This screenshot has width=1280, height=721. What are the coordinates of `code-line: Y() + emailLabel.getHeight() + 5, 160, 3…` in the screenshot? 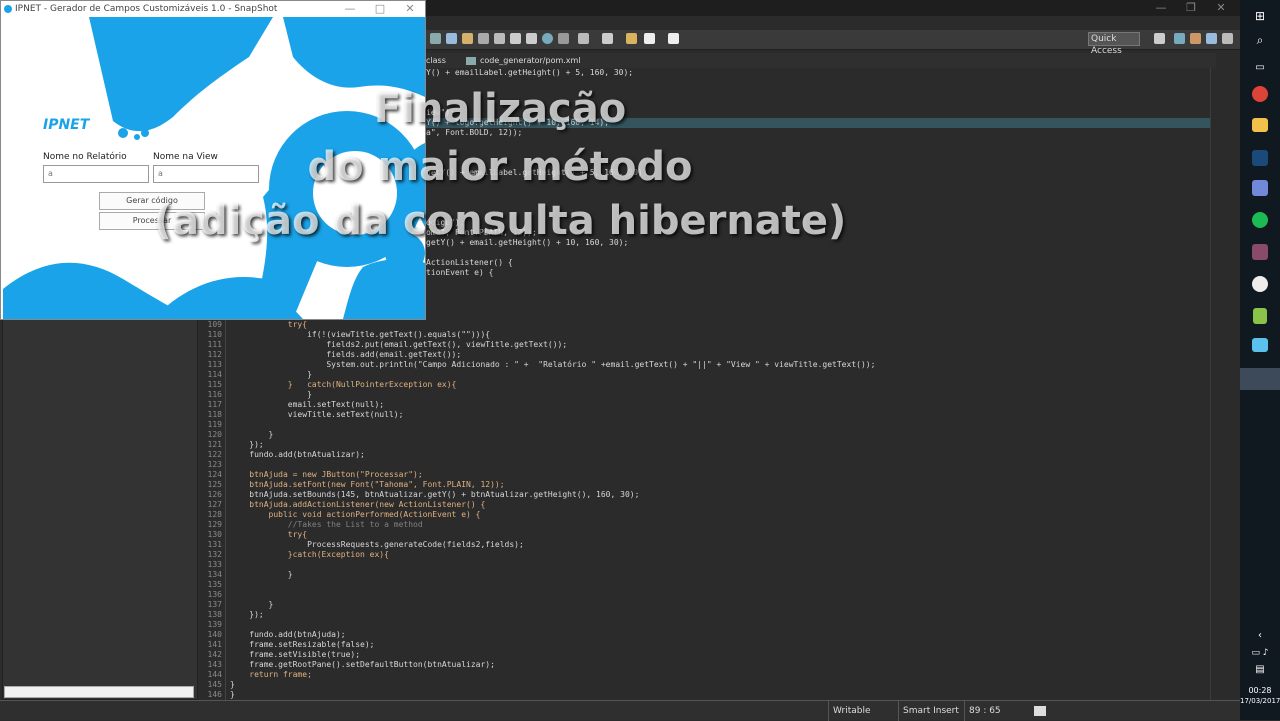 It's located at (529, 73).